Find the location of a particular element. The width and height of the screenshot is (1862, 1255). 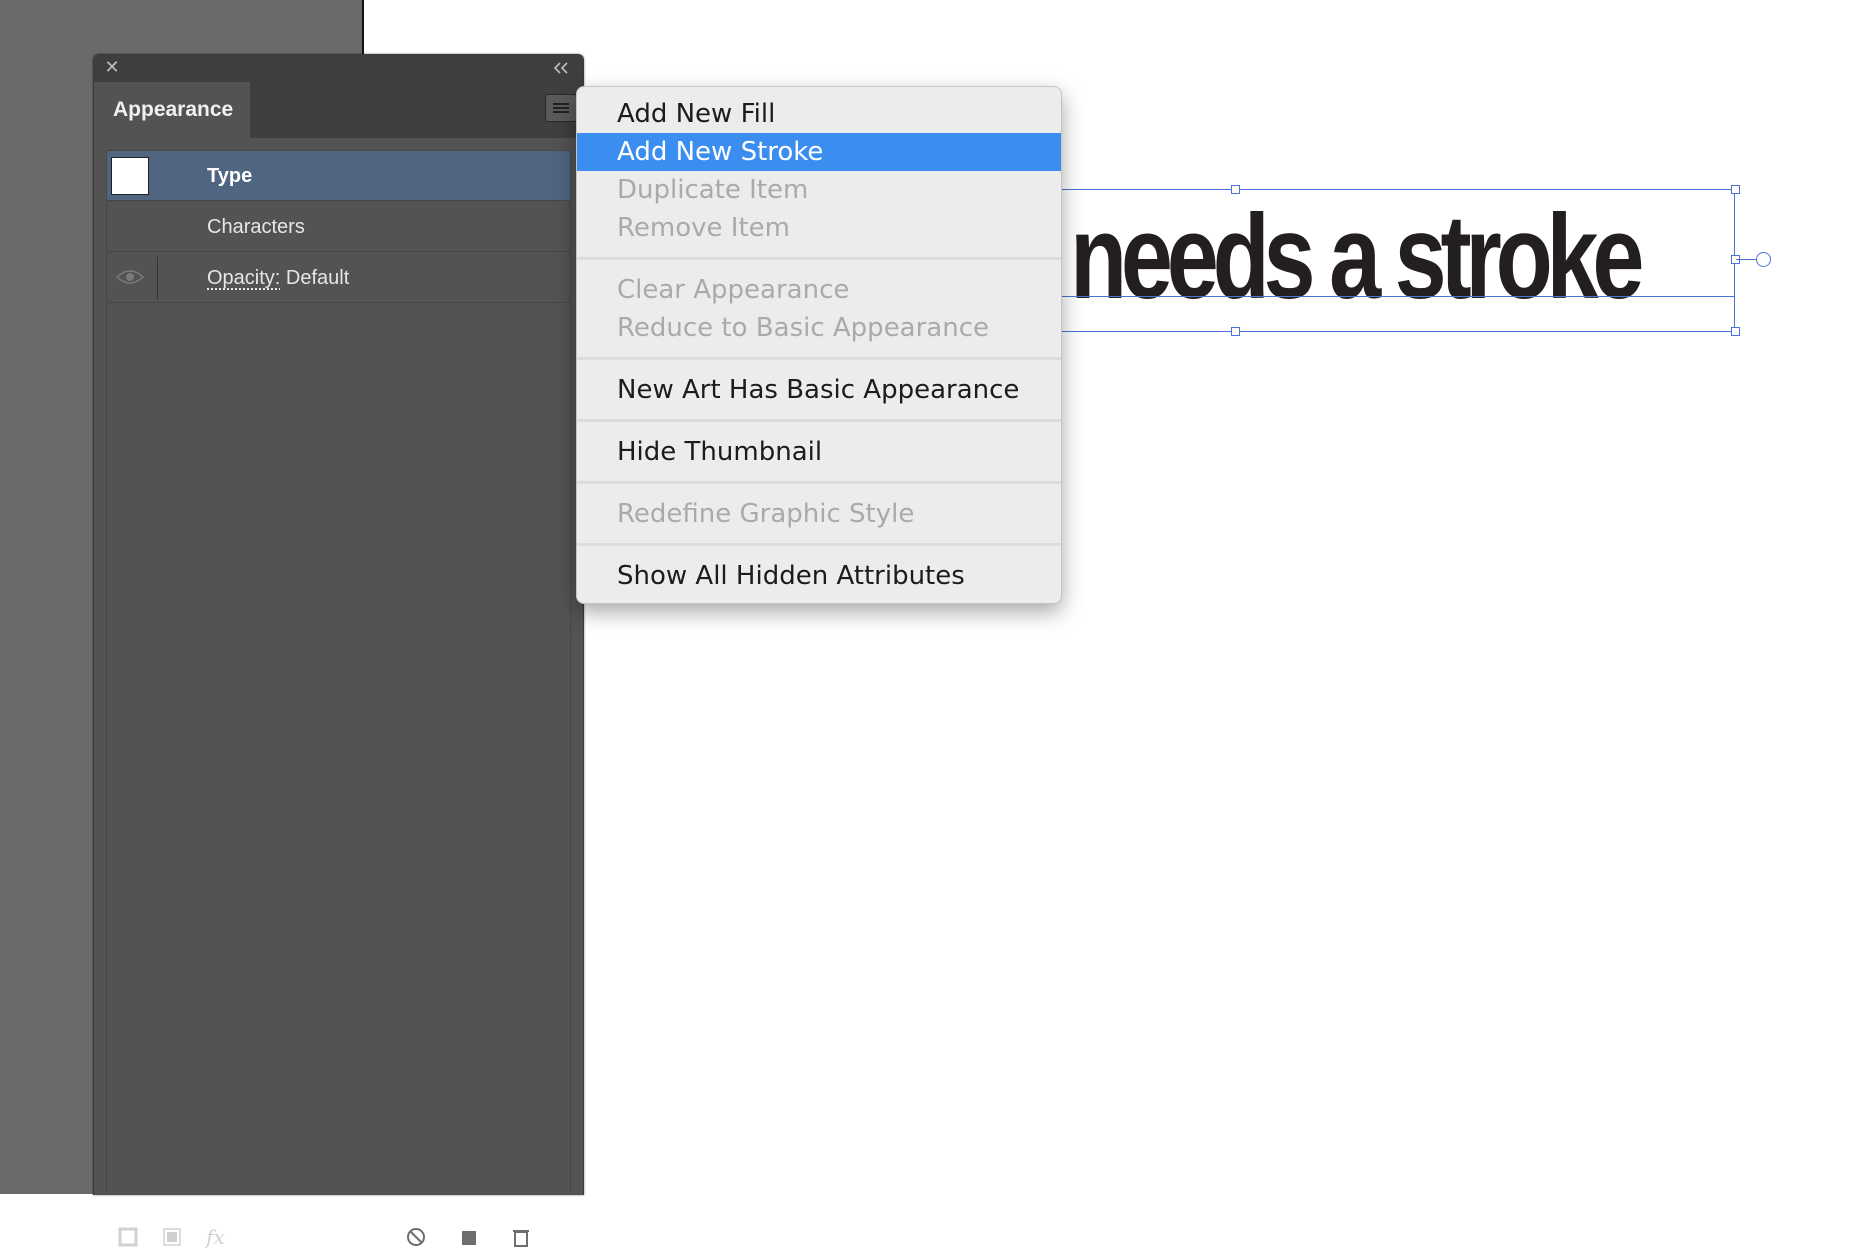

row-label-type: Type is located at coordinates (230, 176).